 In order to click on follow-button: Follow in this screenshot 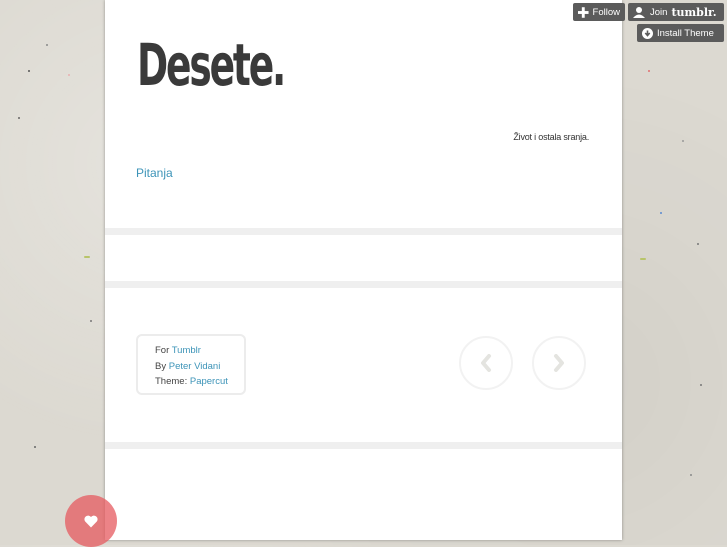, I will do `click(599, 12)`.